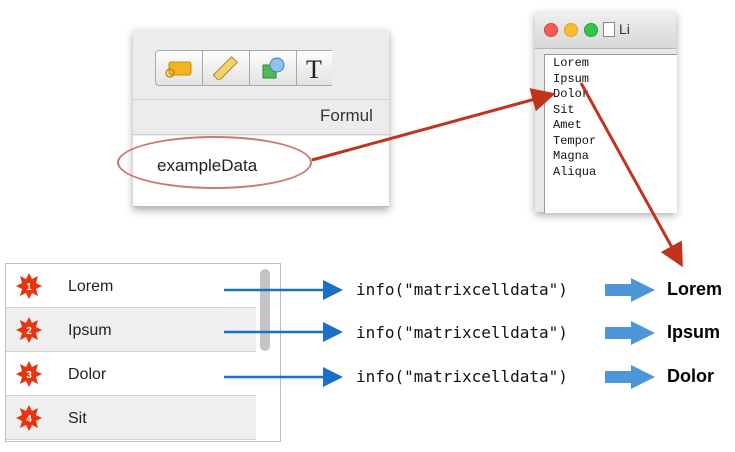 The image size is (735, 452). Describe the element at coordinates (690, 376) in the screenshot. I see `result-value: Dolor` at that location.